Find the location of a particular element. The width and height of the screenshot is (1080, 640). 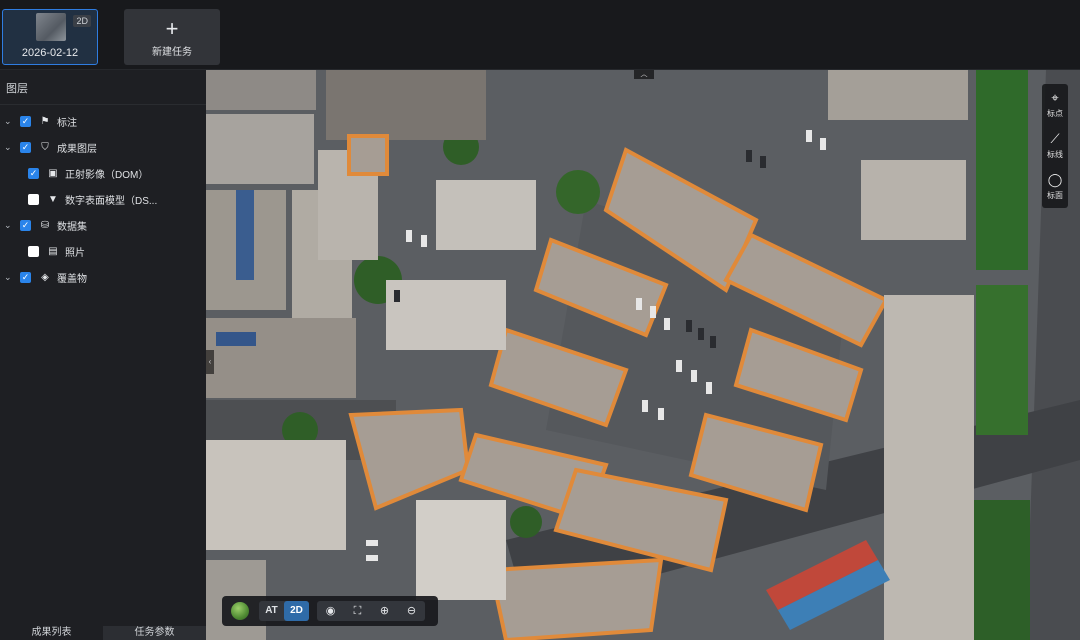

map-tools-group: ◉ ⛶ ⊕ ⊖ is located at coordinates (371, 611).